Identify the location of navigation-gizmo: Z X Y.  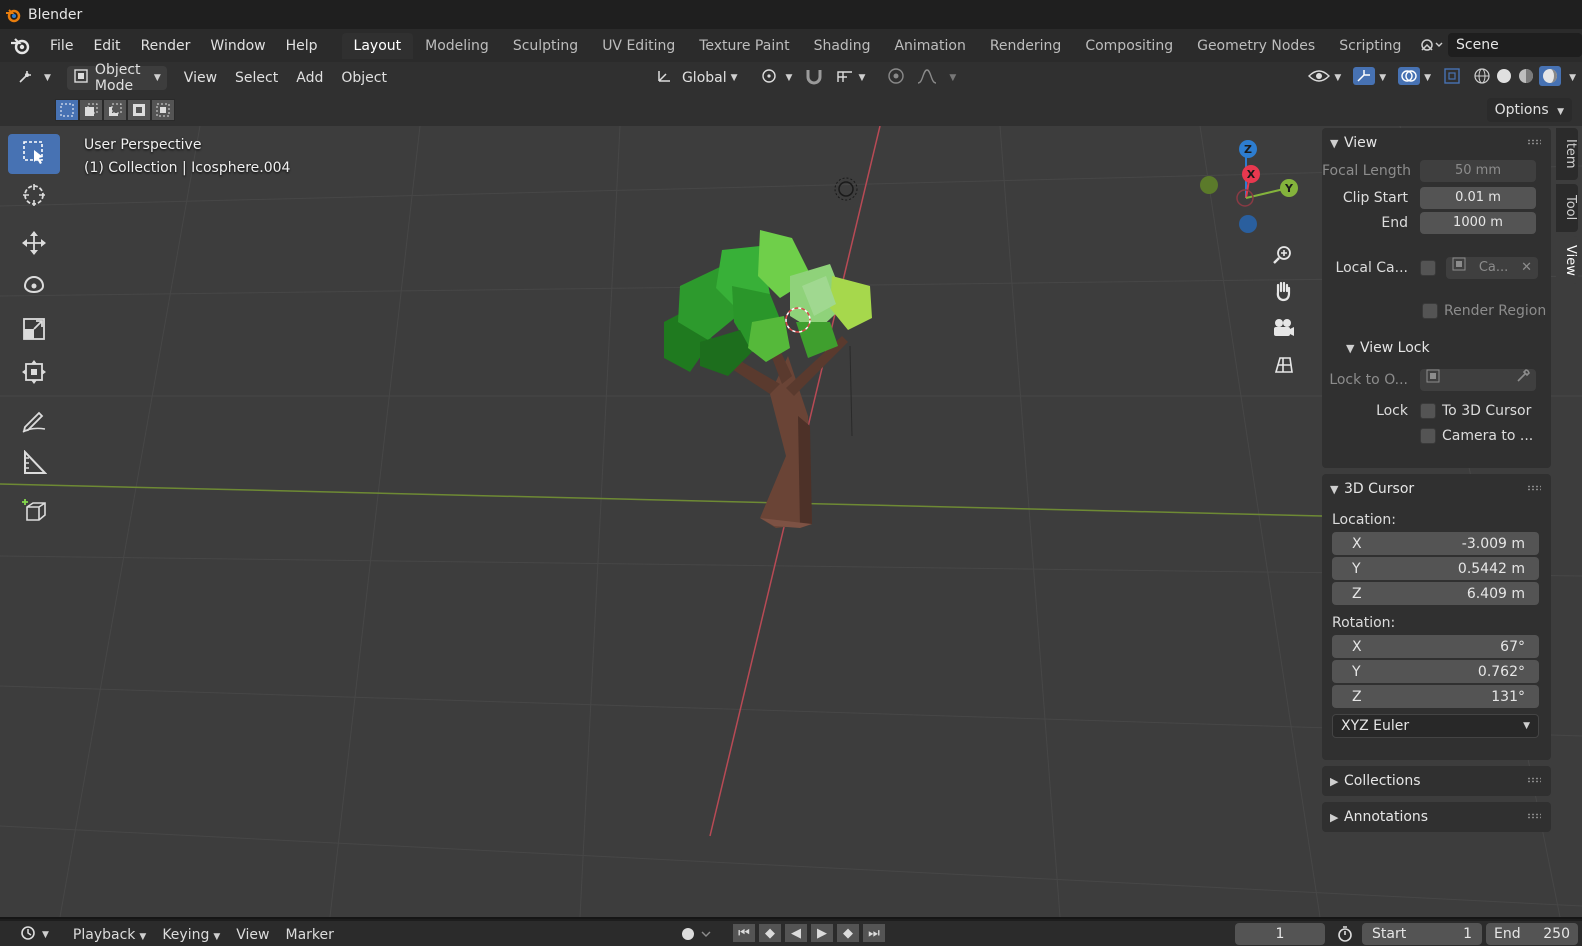
(1249, 186).